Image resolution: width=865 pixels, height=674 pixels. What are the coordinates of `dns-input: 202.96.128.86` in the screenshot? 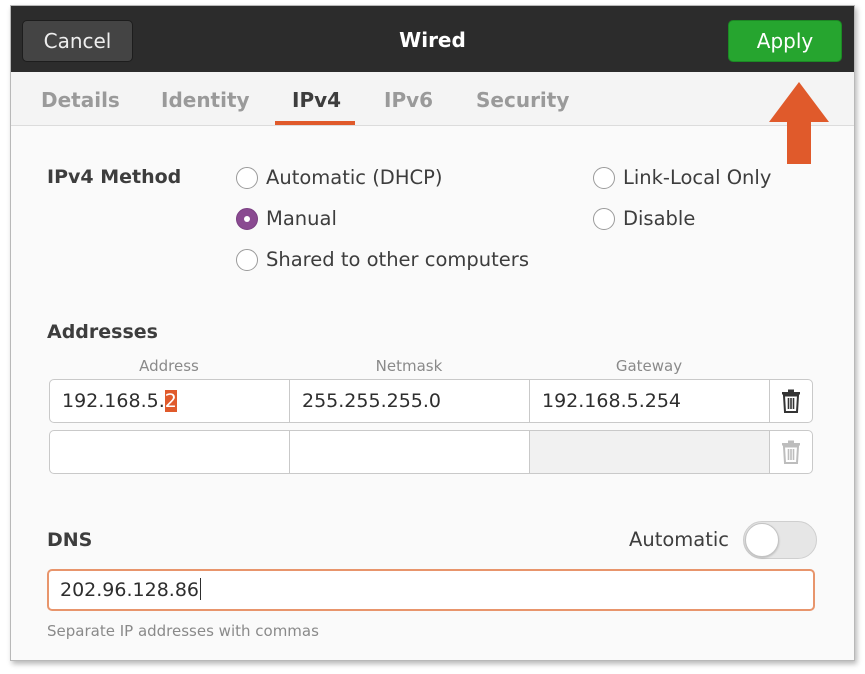 It's located at (431, 590).